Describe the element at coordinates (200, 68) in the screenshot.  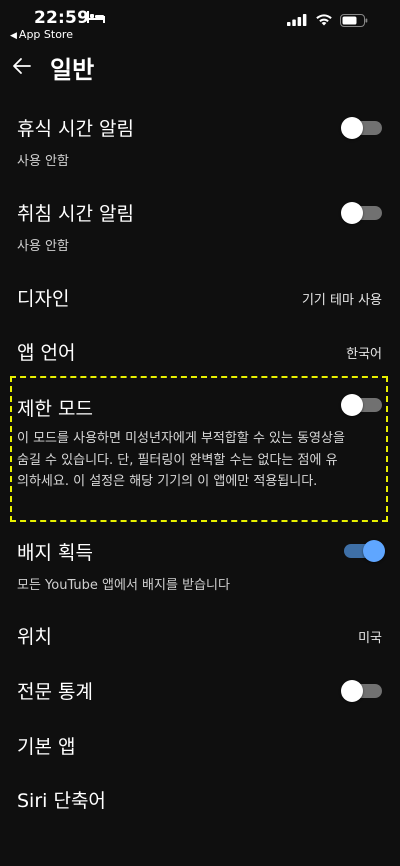
I see `header: 일반` at that location.